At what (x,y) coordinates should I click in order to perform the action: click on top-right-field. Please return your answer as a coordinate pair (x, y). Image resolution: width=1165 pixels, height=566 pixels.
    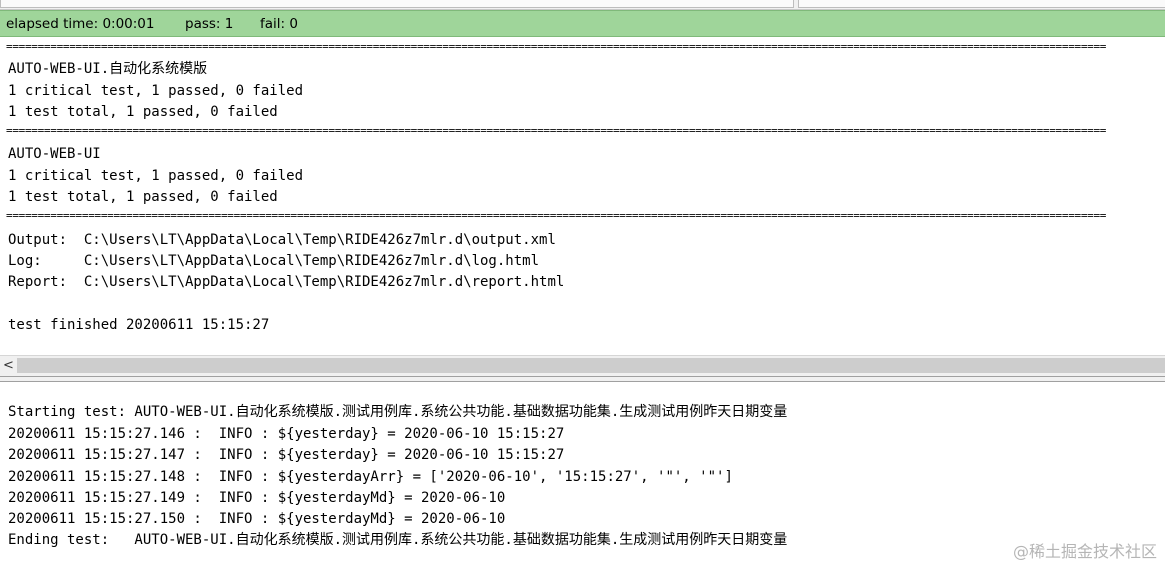
    Looking at the image, I should click on (981, 4).